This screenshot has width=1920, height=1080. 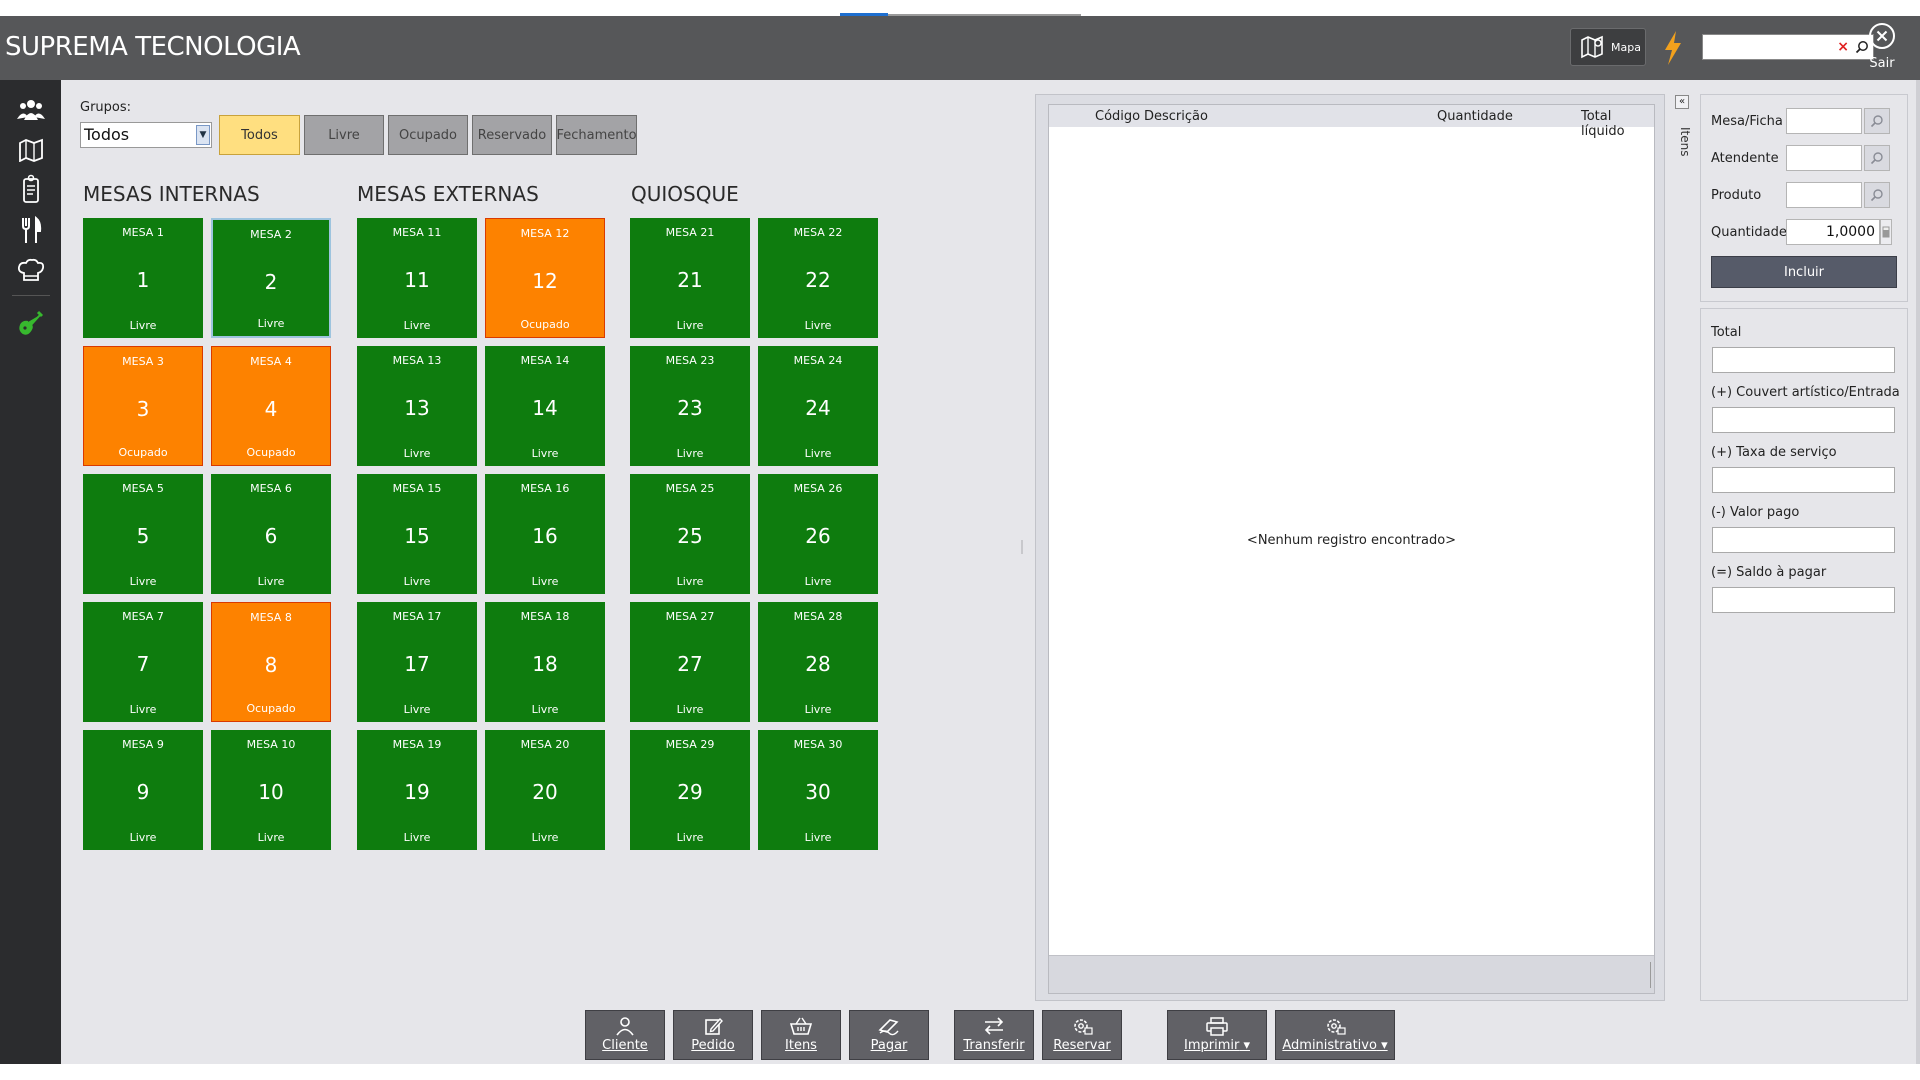 I want to click on table-number: 27, so click(x=690, y=664).